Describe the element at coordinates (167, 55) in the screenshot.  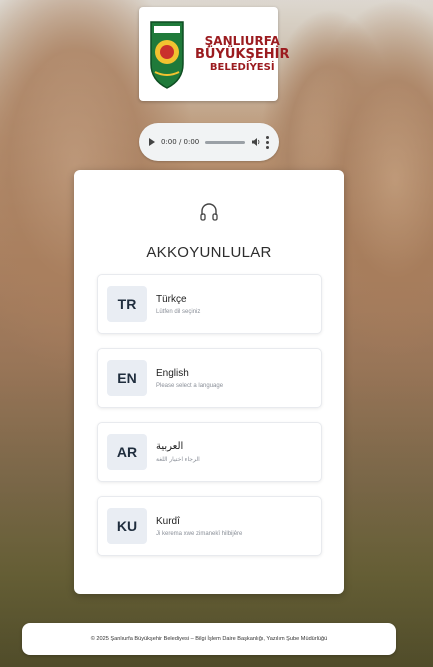
I see `municipality-emblem-icon` at that location.